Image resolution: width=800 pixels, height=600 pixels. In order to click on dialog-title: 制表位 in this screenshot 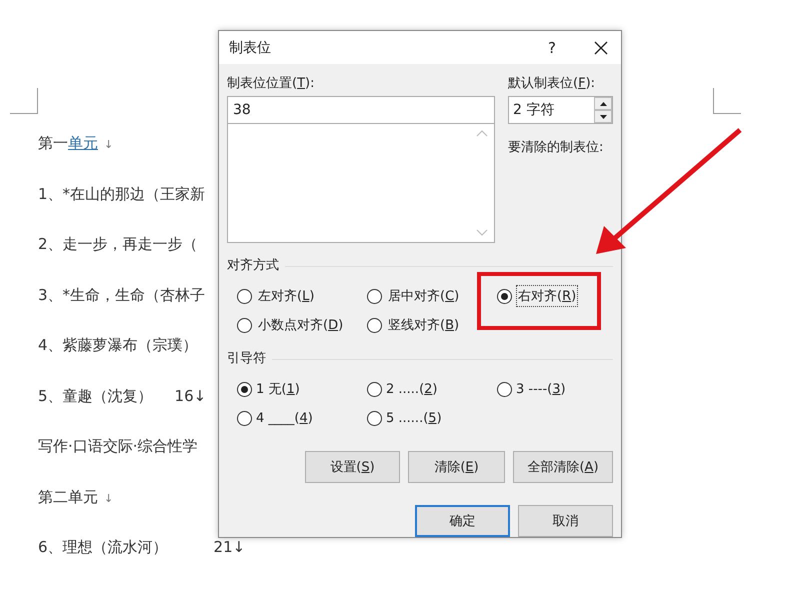, I will do `click(250, 47)`.